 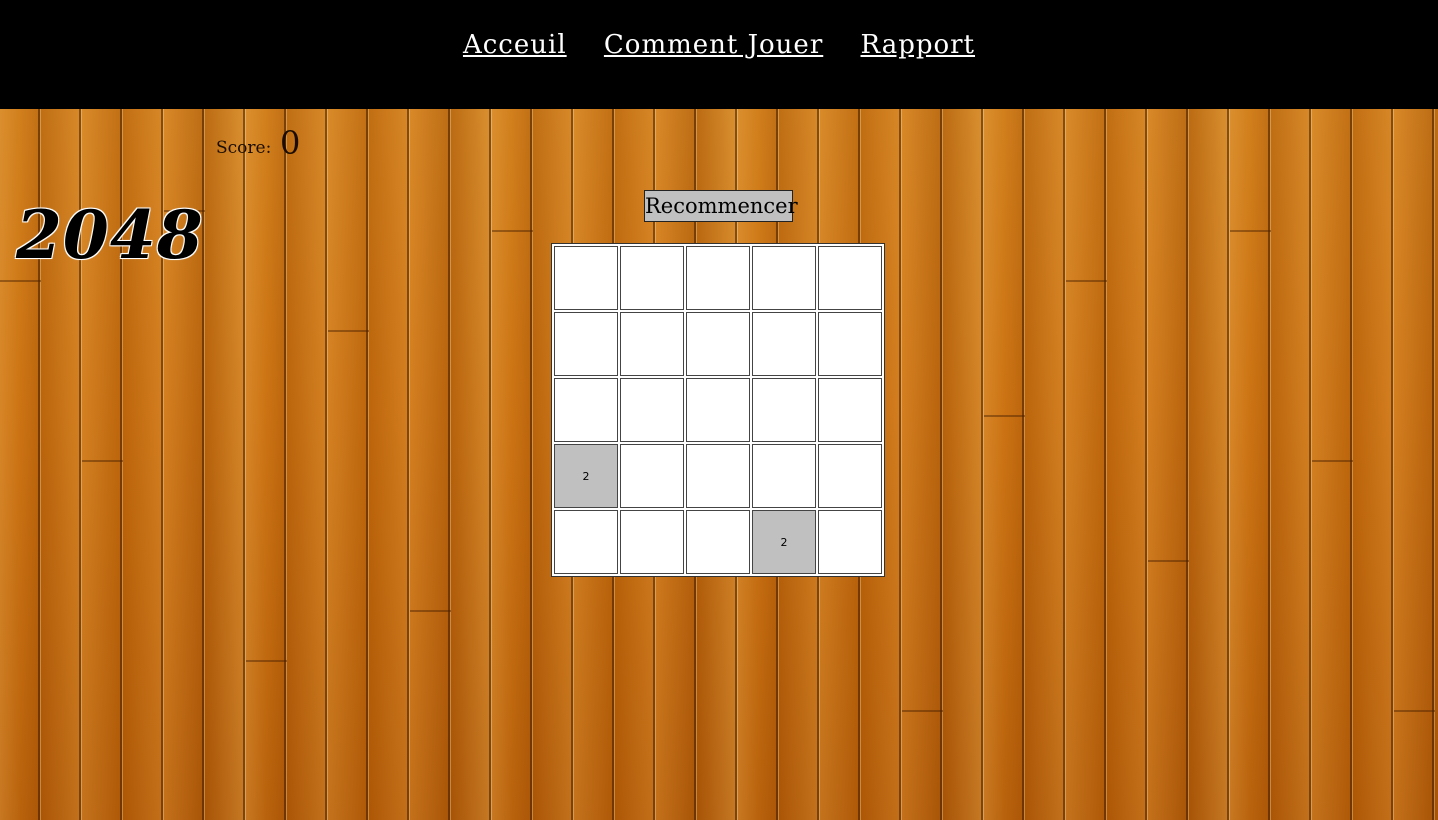 What do you see at coordinates (713, 45) in the screenshot?
I see `nav-link-comment-jouer: Comment Jouer` at bounding box center [713, 45].